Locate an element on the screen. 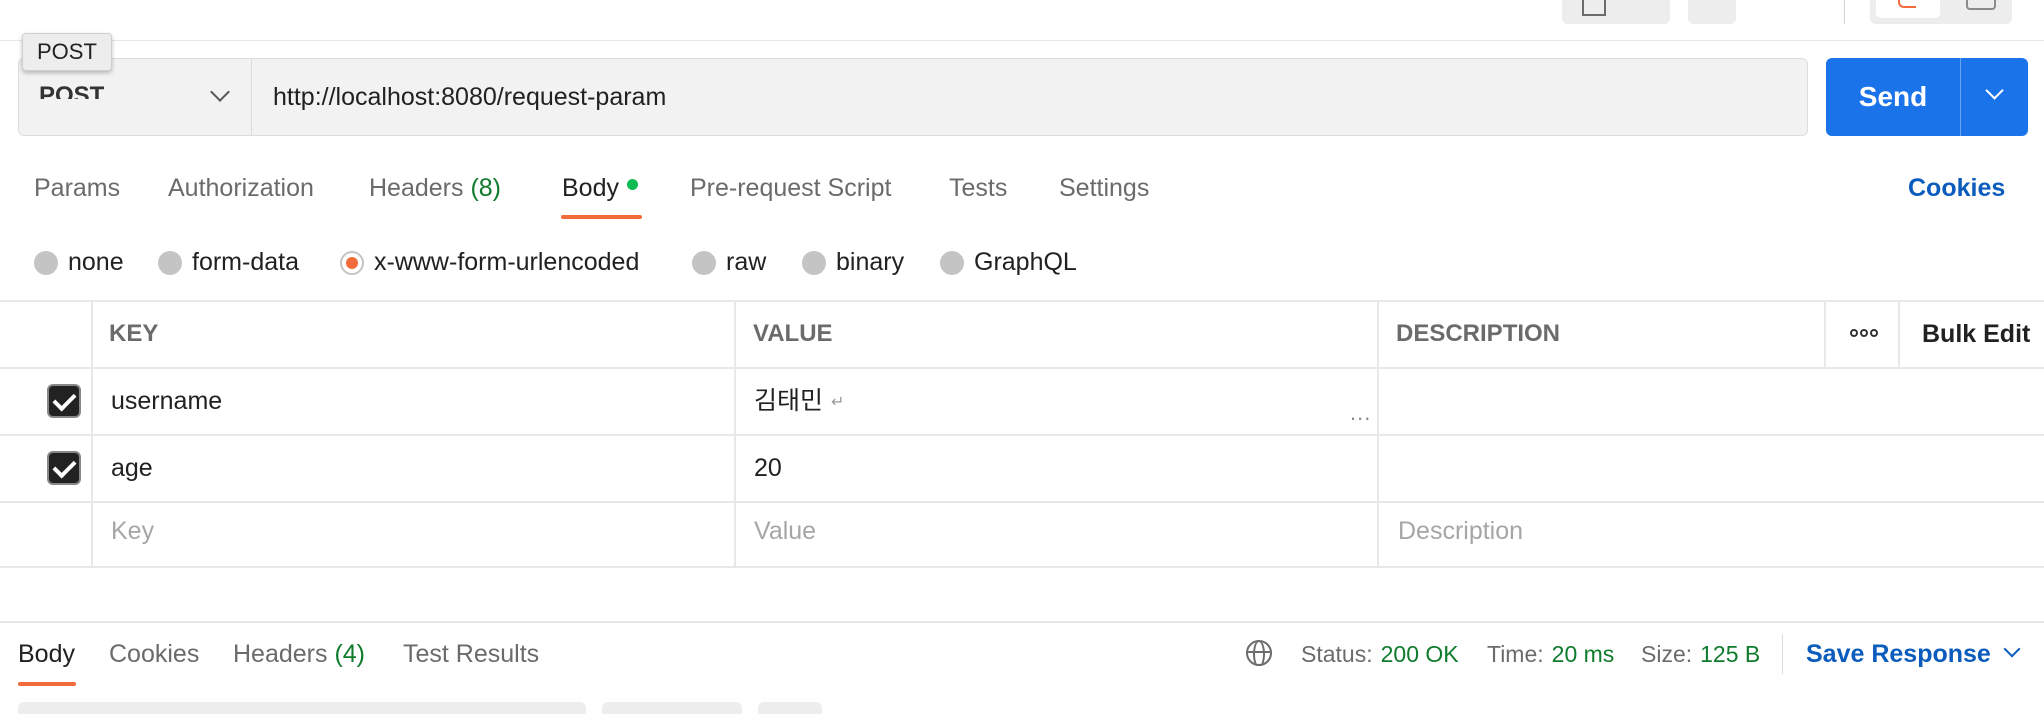 The image size is (2044, 714). view-toggle is located at coordinates (1941, 12).